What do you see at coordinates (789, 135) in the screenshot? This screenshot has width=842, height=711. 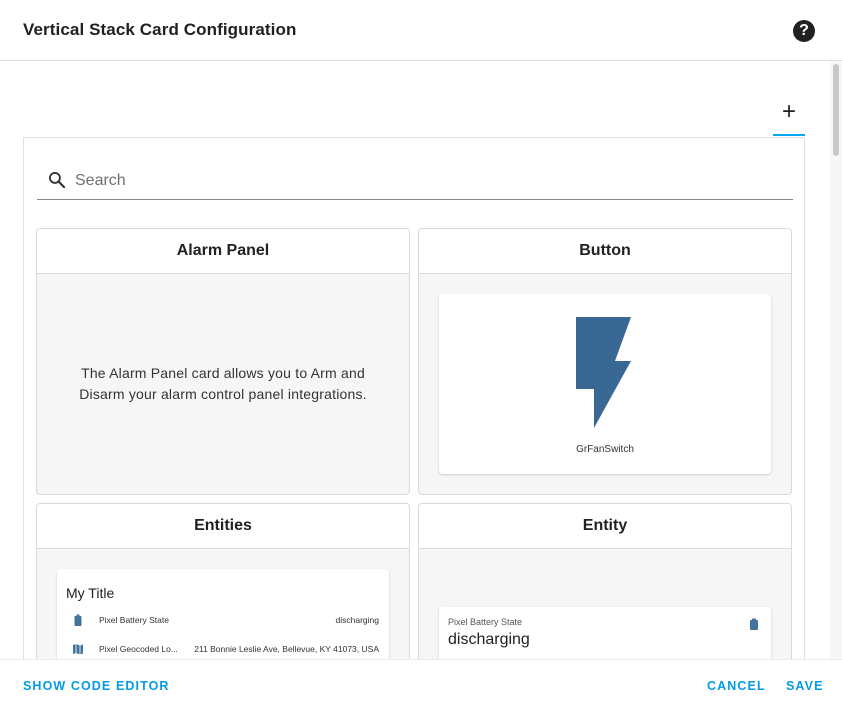 I see `active-tab-indicator` at bounding box center [789, 135].